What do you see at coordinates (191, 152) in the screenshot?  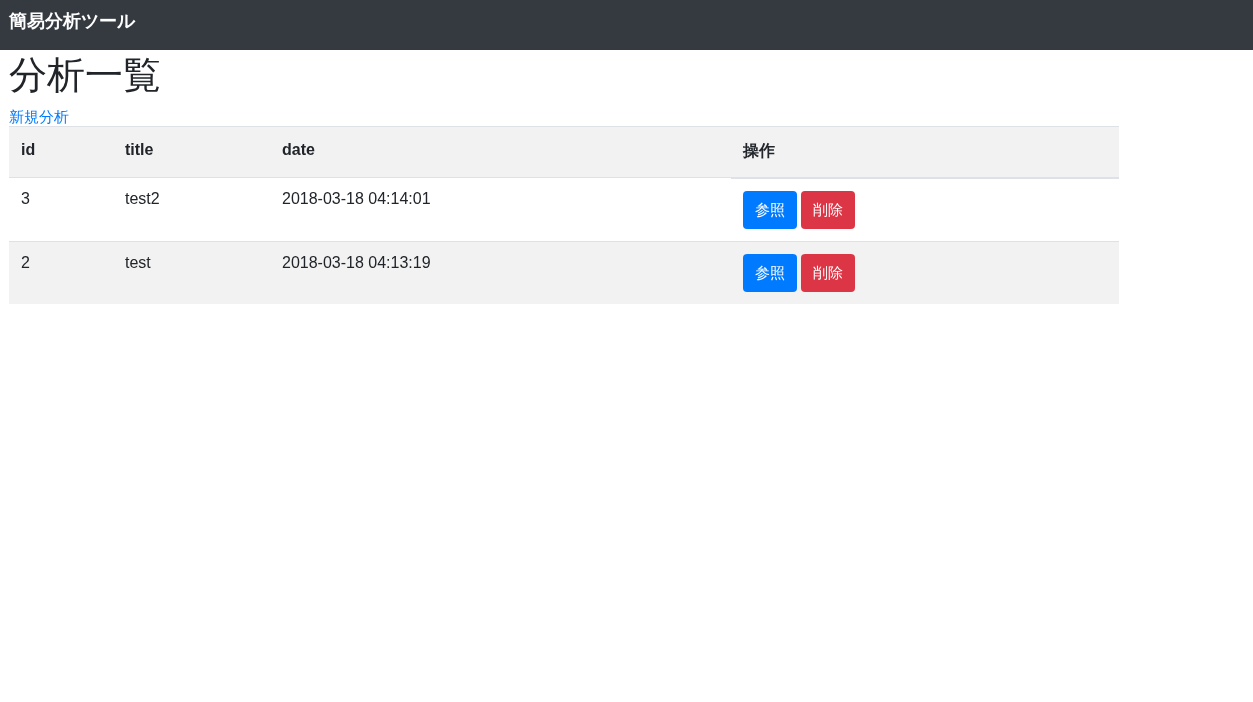 I see `column-header: title` at bounding box center [191, 152].